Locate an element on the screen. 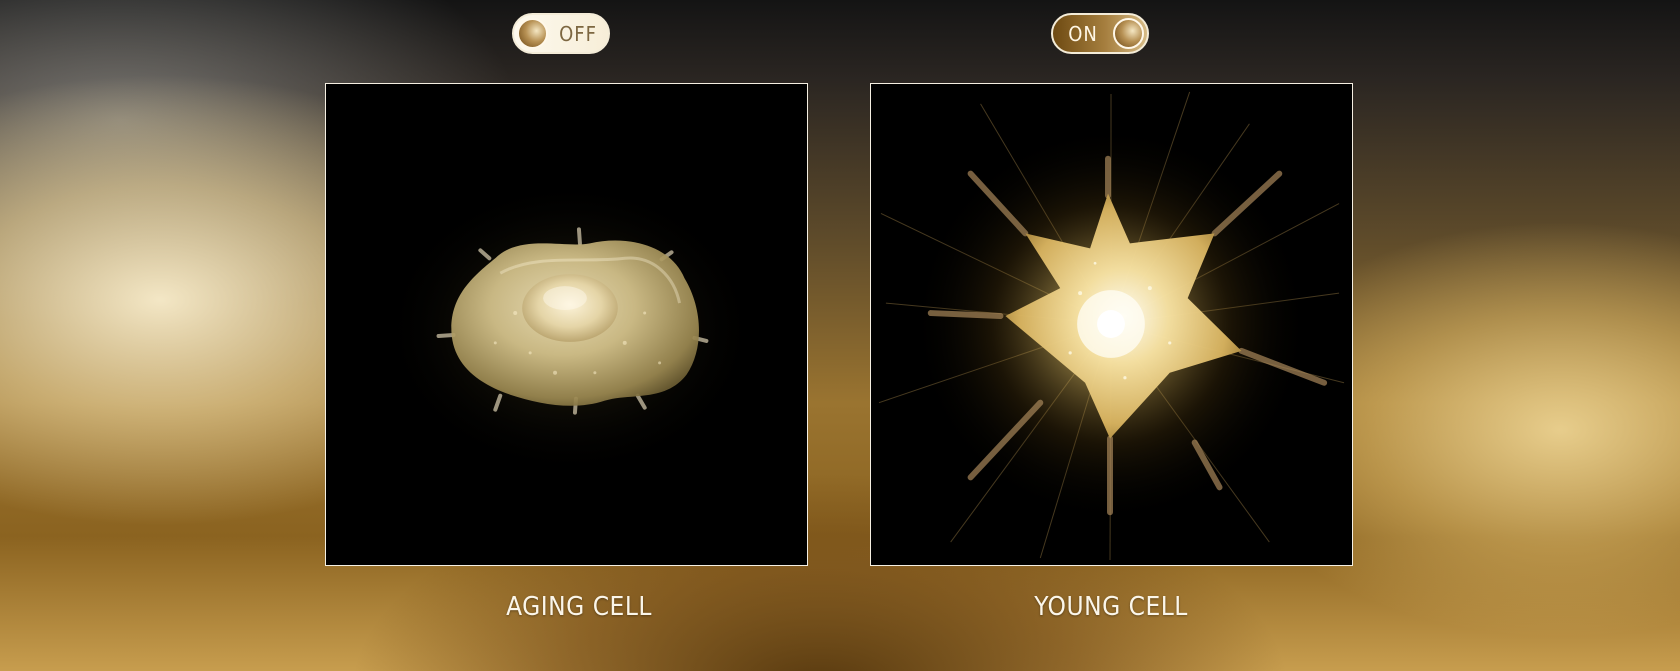 The width and height of the screenshot is (1680, 671). aging-off-toggle: OFF is located at coordinates (561, 33).